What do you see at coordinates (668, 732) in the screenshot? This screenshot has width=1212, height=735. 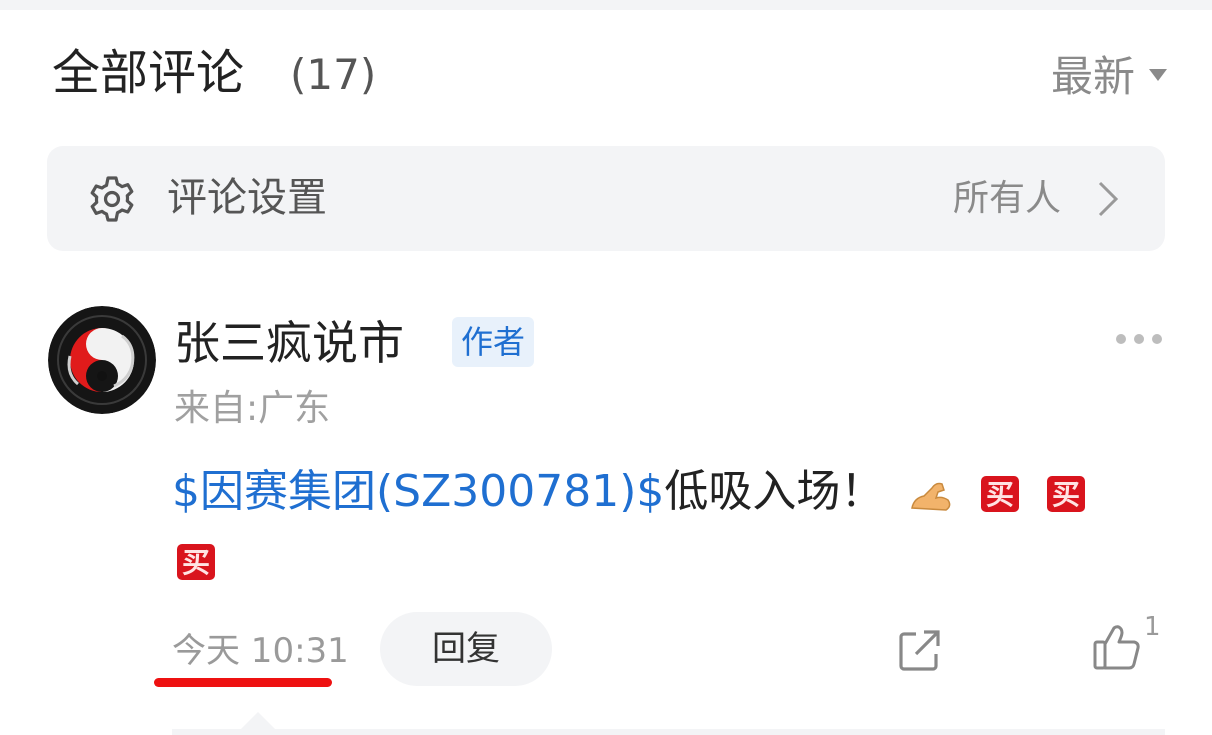 I see `reply-area` at bounding box center [668, 732].